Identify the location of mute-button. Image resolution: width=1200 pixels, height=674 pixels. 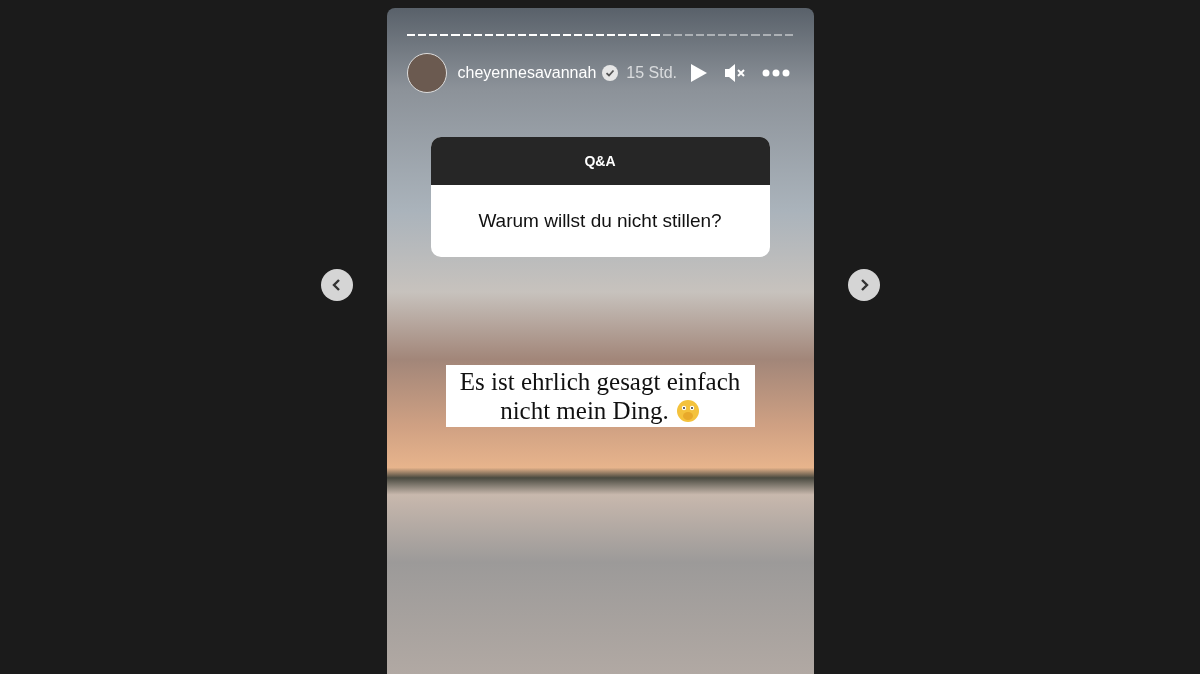
(734, 73).